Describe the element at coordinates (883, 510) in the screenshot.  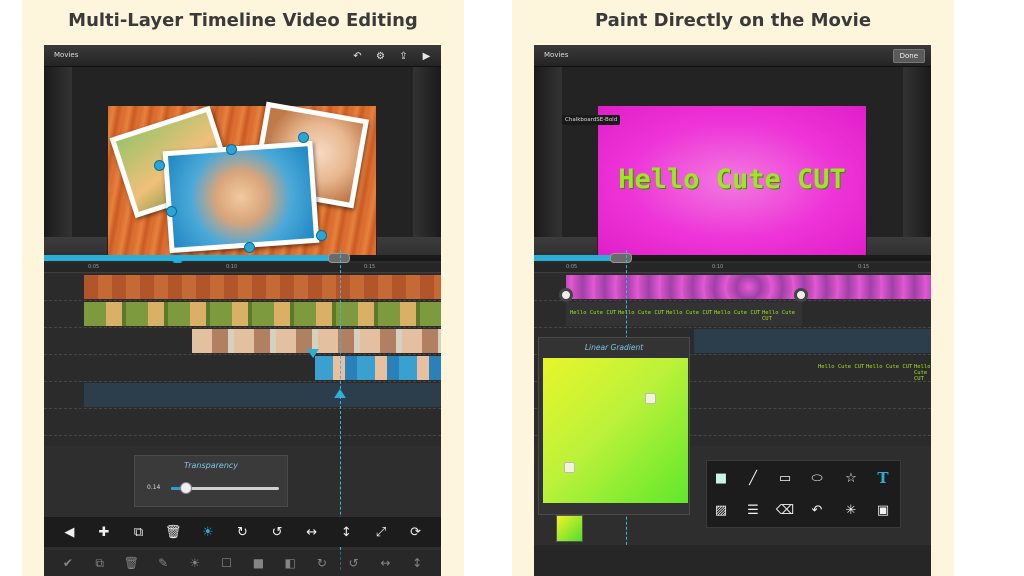
I see `save-icon: ▣` at that location.